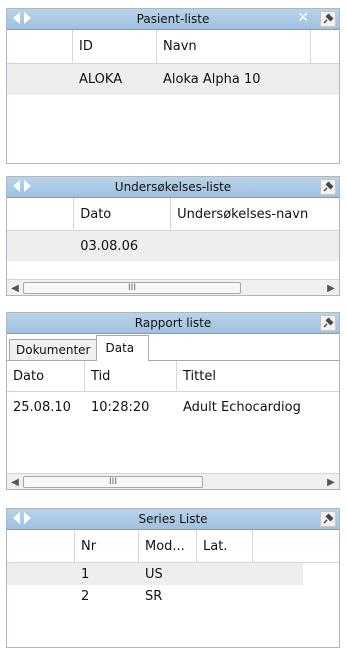 This screenshot has height=655, width=347. Describe the element at coordinates (53, 349) in the screenshot. I see `tab-documents: Dokumenter` at that location.